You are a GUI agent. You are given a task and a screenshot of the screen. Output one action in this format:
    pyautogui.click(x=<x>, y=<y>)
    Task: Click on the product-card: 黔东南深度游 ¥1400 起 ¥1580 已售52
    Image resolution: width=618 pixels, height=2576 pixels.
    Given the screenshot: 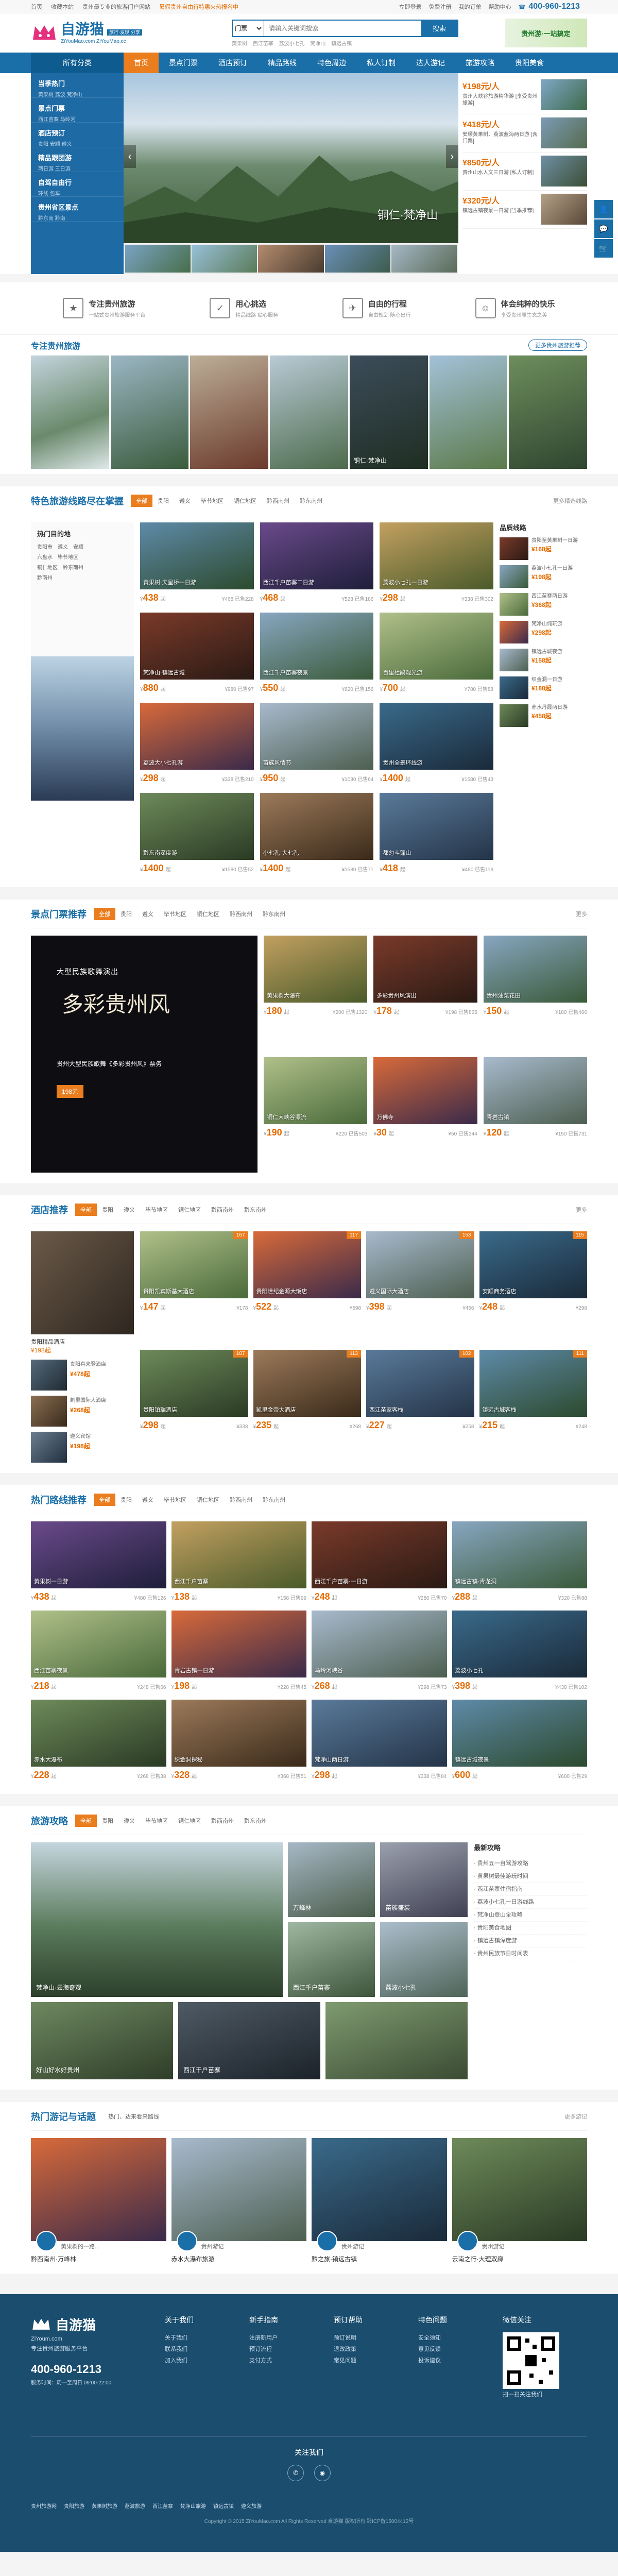 What is the action you would take?
    pyautogui.click(x=197, y=835)
    